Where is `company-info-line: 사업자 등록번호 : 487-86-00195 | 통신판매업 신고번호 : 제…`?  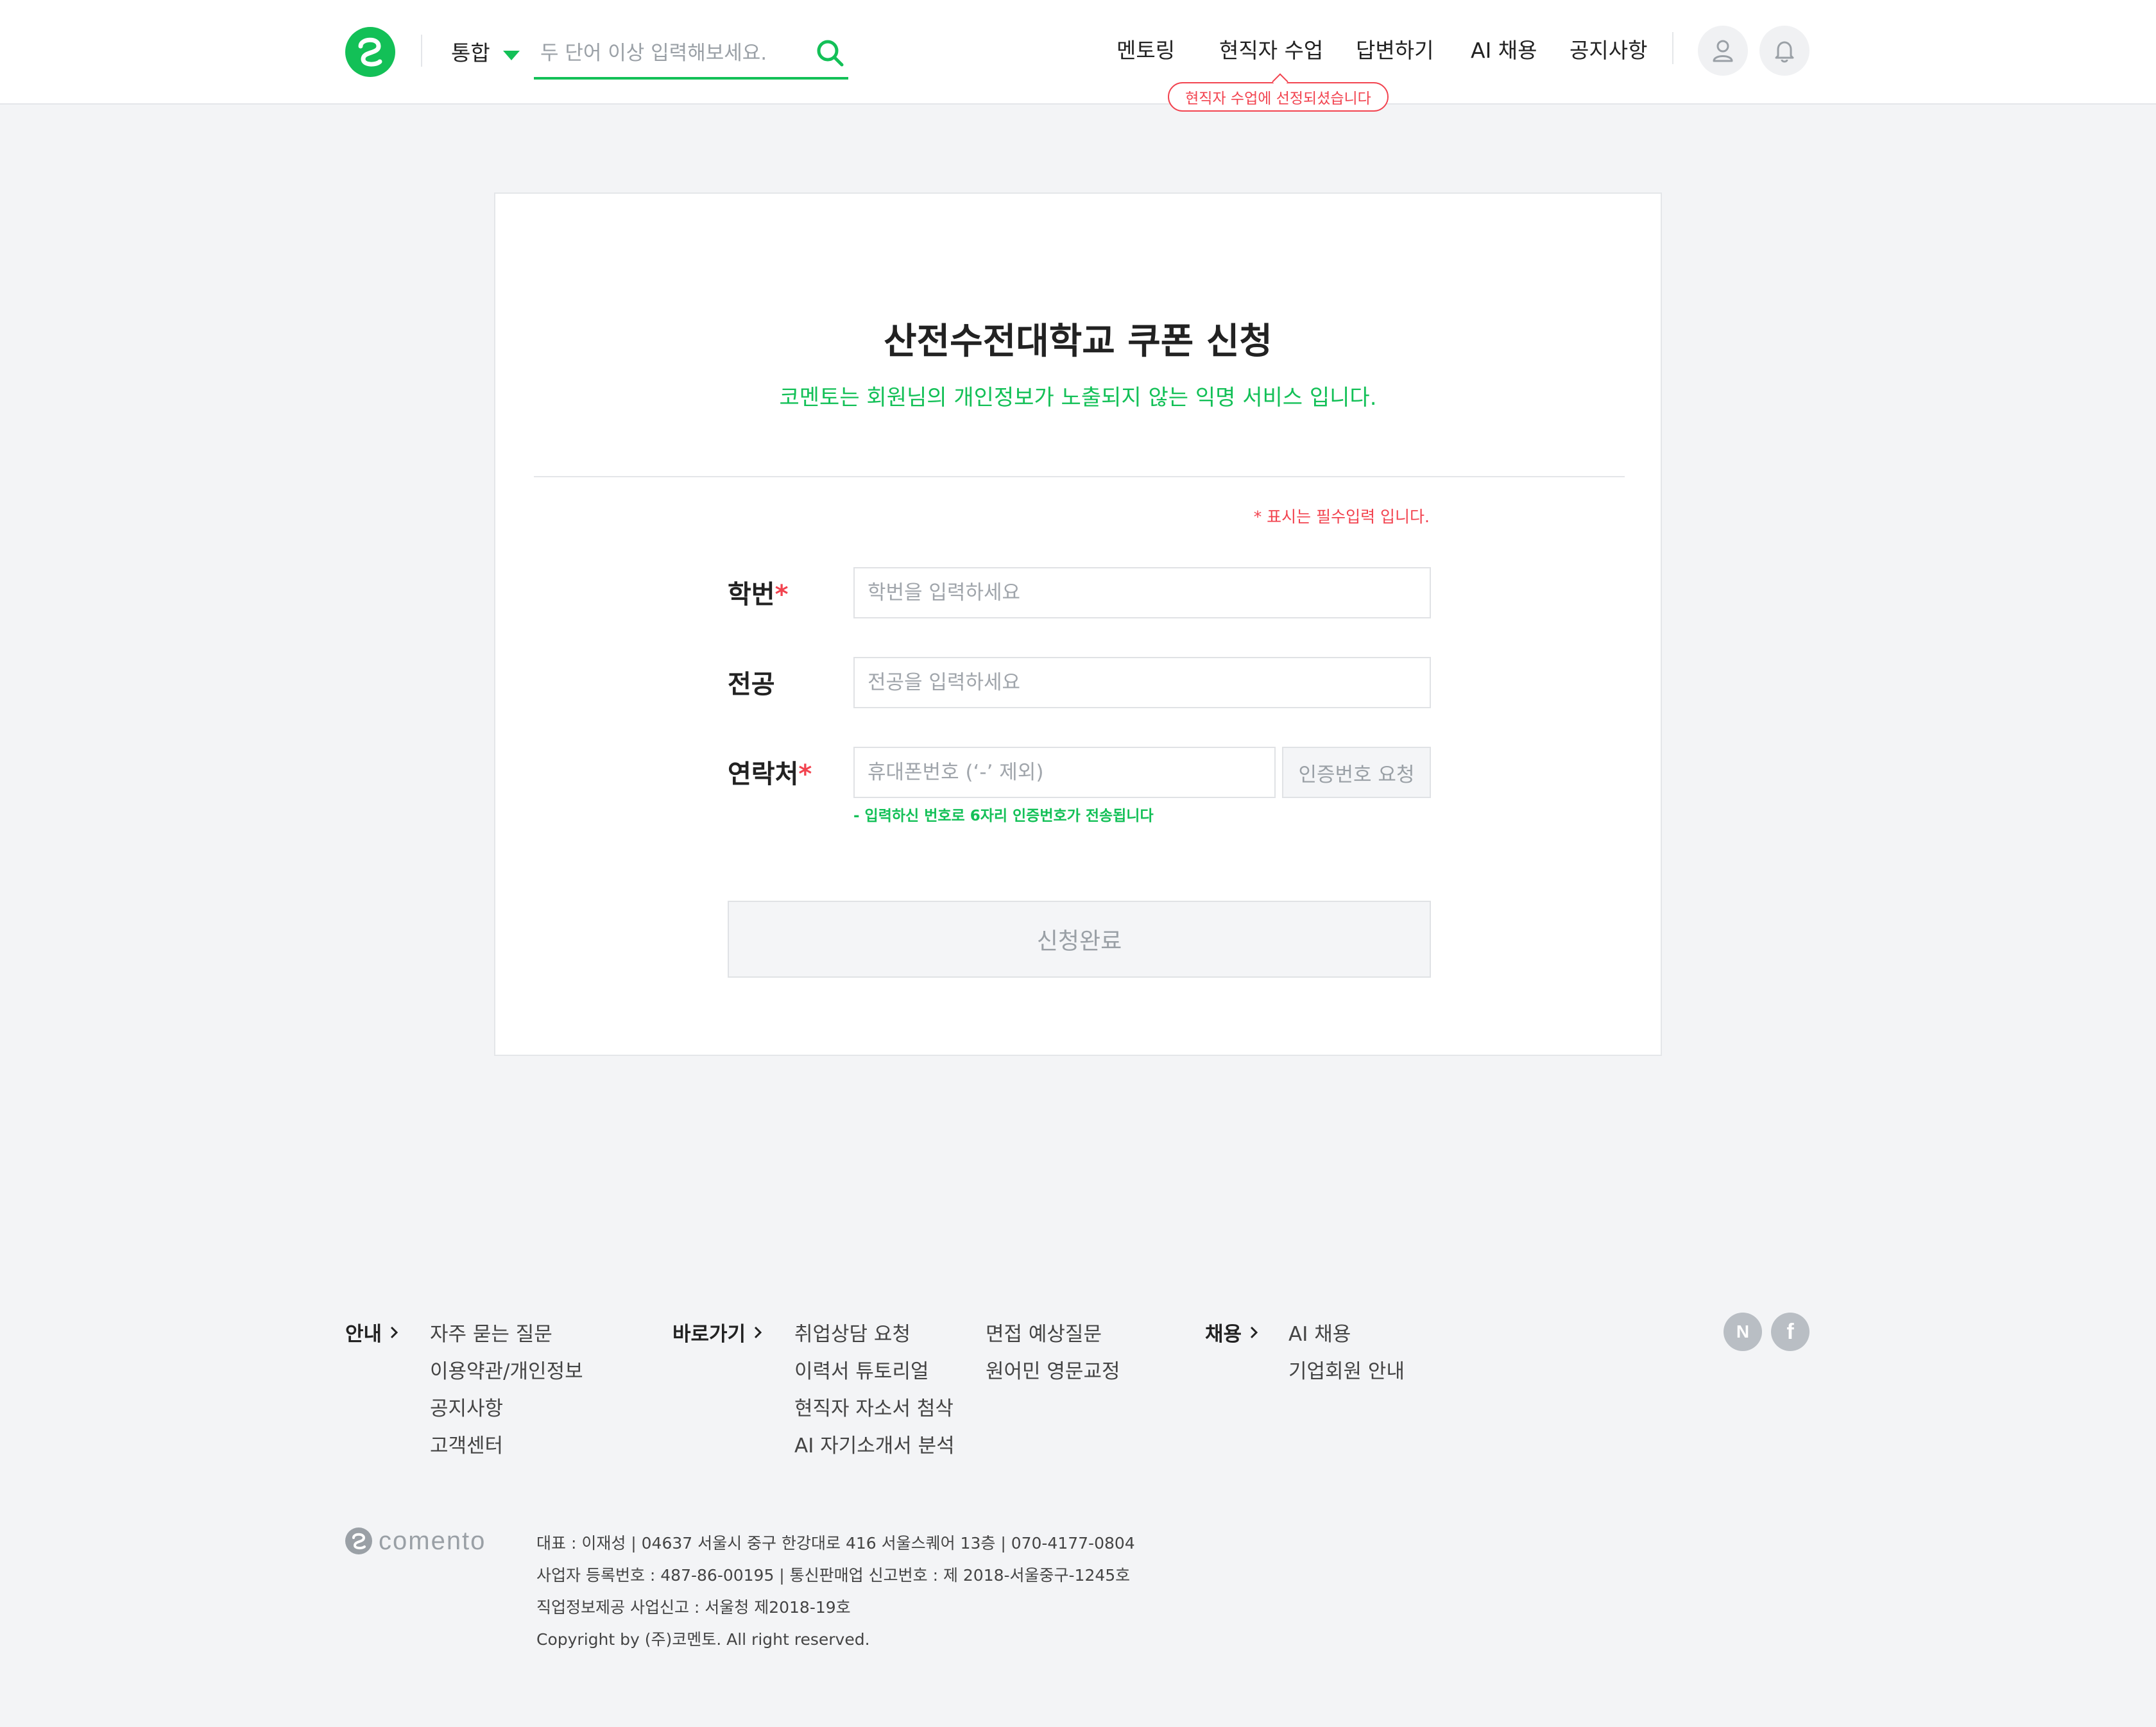
company-info-line: 사업자 등록번호 : 487-86-00195 | 통신판매업 신고번호 : 제… is located at coordinates (834, 1575).